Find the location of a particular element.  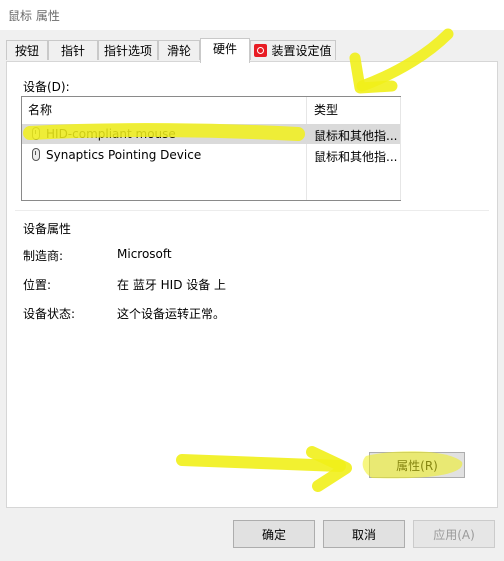

apply-button: 应用(A) is located at coordinates (454, 534).